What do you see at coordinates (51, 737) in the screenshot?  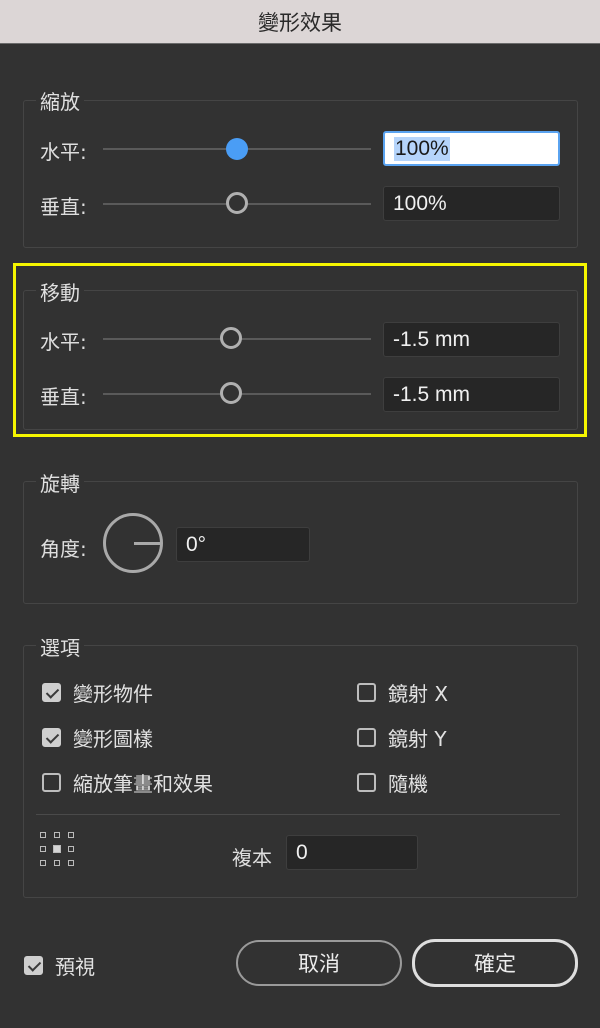 I see `transform-patterns-check-box` at bounding box center [51, 737].